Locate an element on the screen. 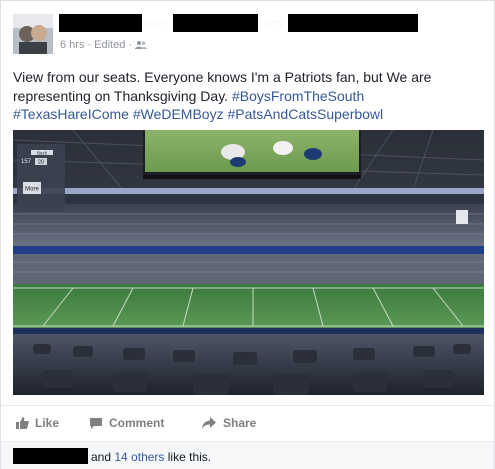  hashtag-link: #WeDEMBoyz is located at coordinates (178, 114).